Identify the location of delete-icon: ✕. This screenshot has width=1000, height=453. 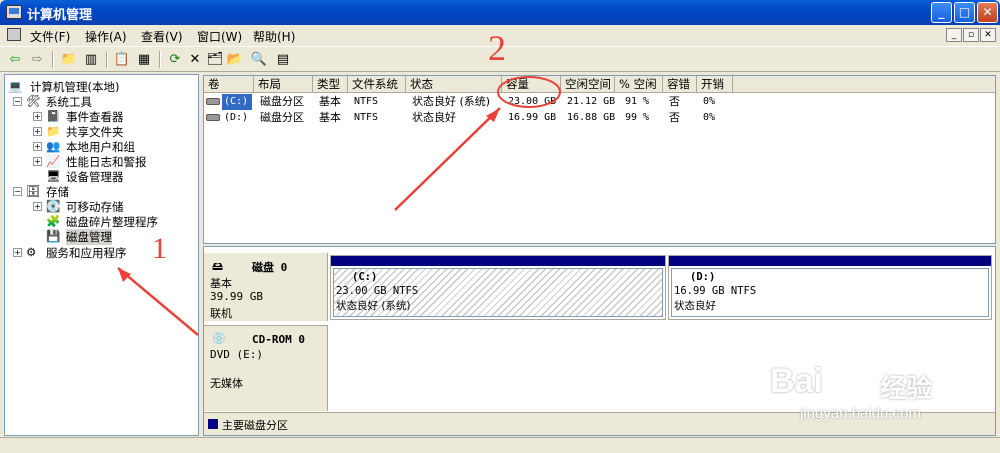
(195, 59).